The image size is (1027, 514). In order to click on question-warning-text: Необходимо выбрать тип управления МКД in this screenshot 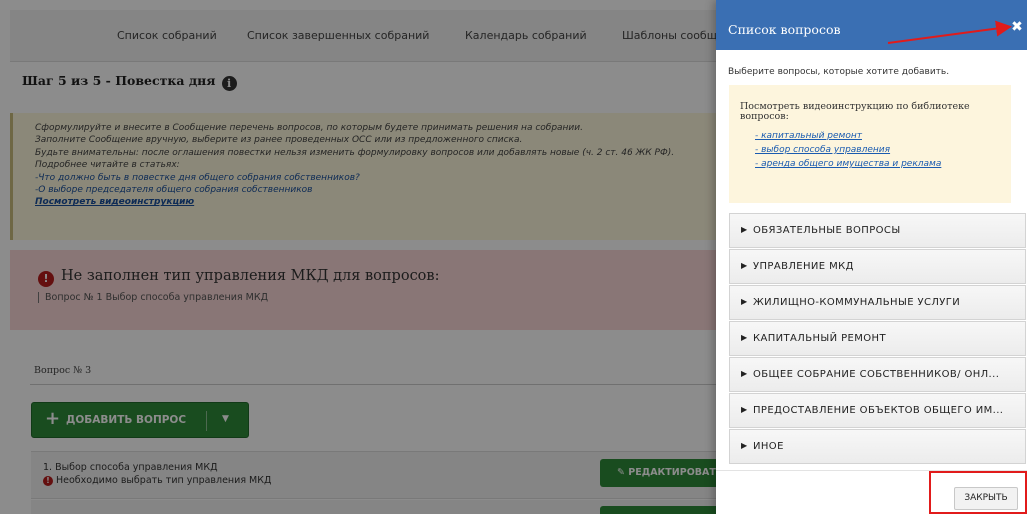, I will do `click(164, 480)`.